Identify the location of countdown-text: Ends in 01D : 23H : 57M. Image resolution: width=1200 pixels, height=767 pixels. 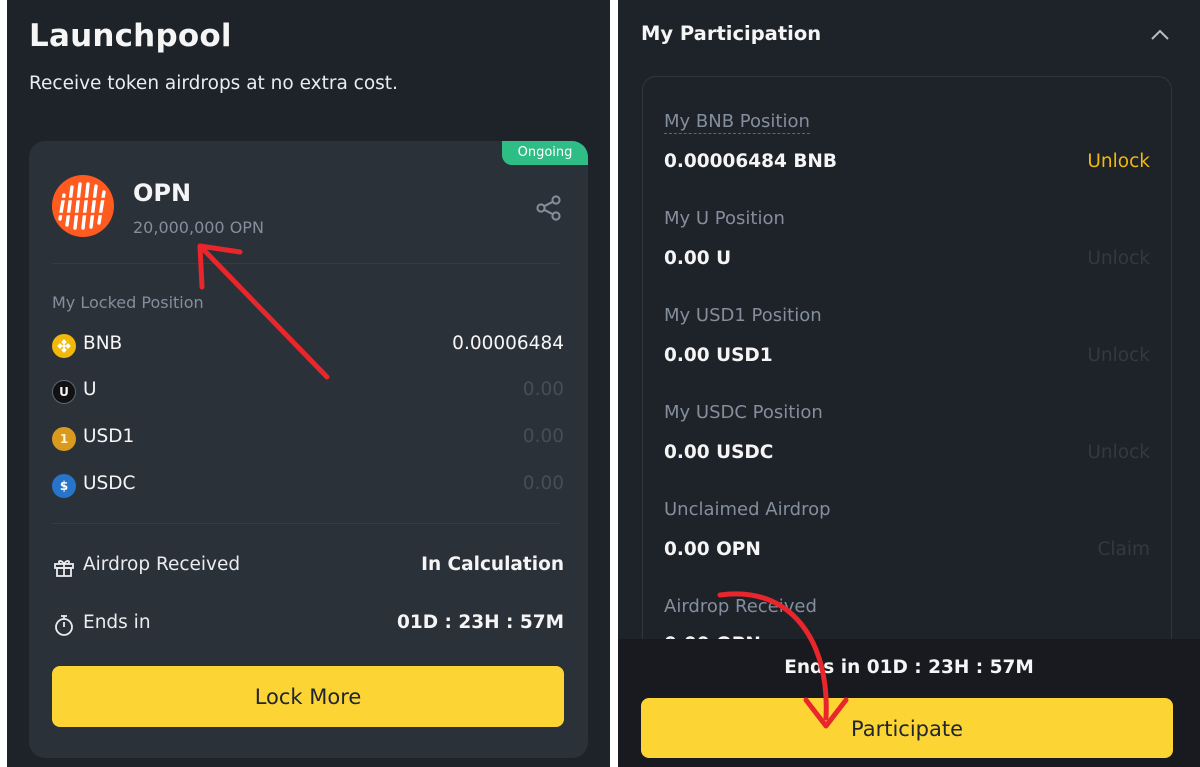
(909, 667).